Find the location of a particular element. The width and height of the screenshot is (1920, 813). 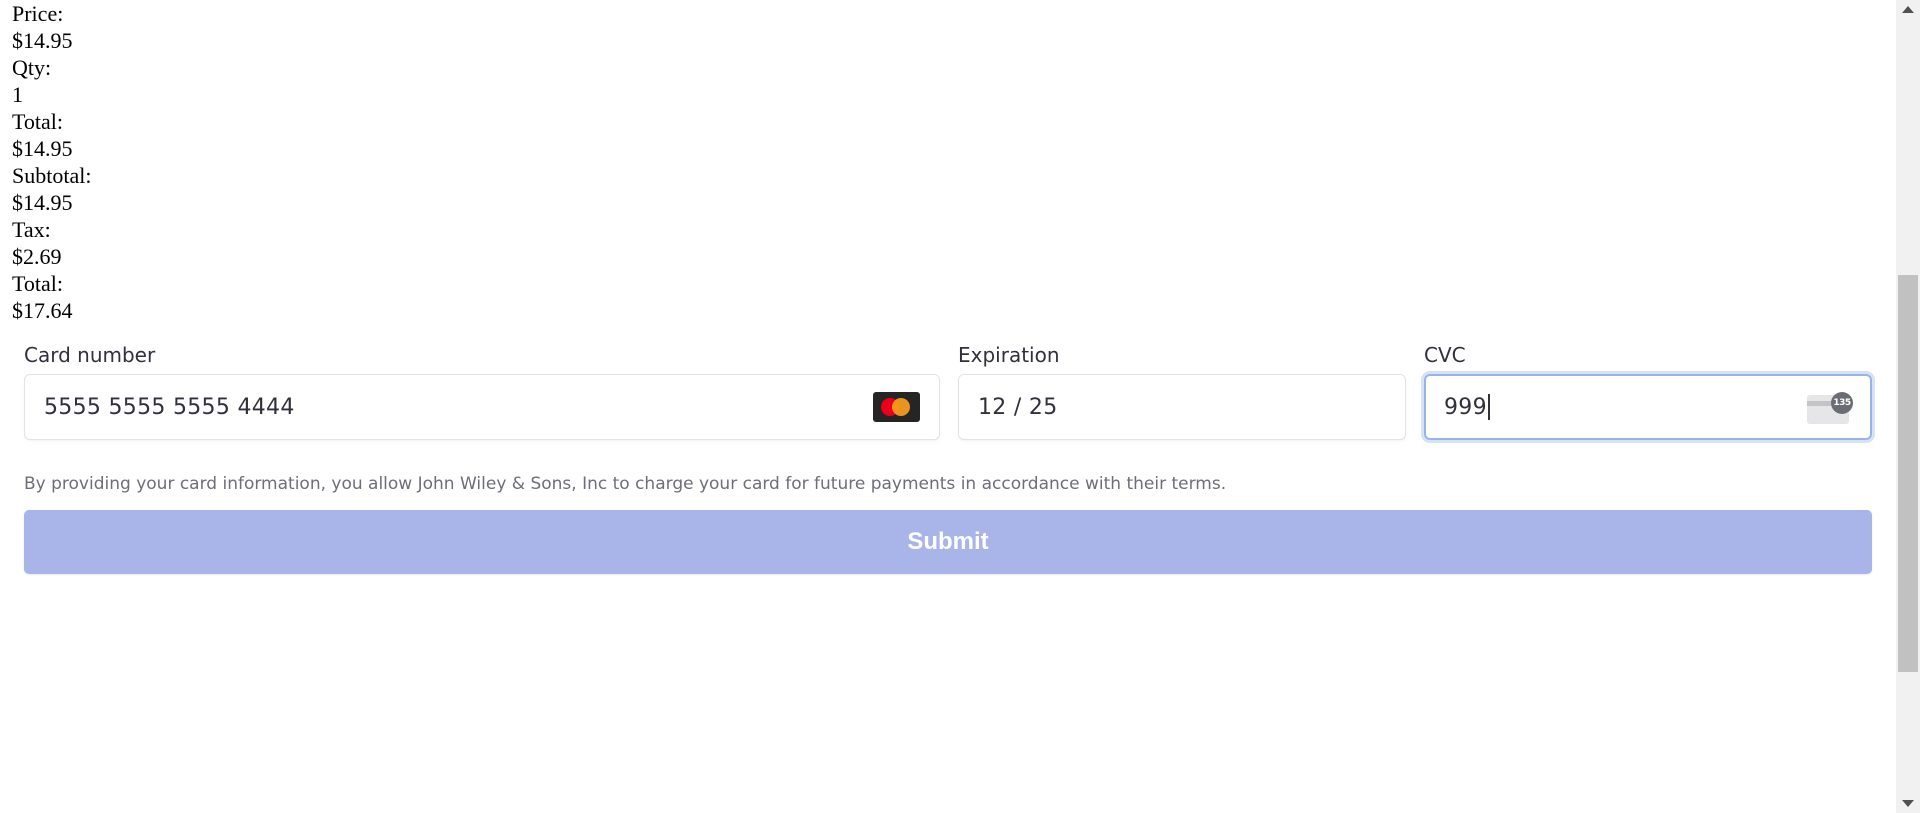

page-scrollbar is located at coordinates (1908, 406).